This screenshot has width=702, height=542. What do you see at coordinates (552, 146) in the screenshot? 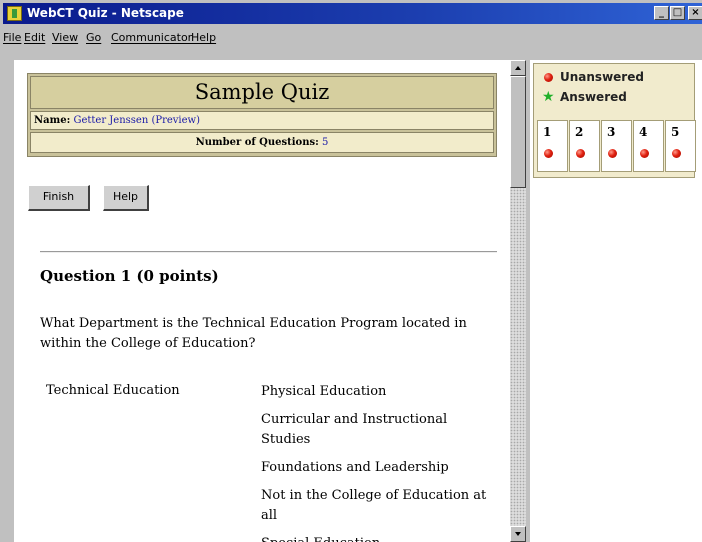
I see `question-nav-item: 1` at bounding box center [552, 146].